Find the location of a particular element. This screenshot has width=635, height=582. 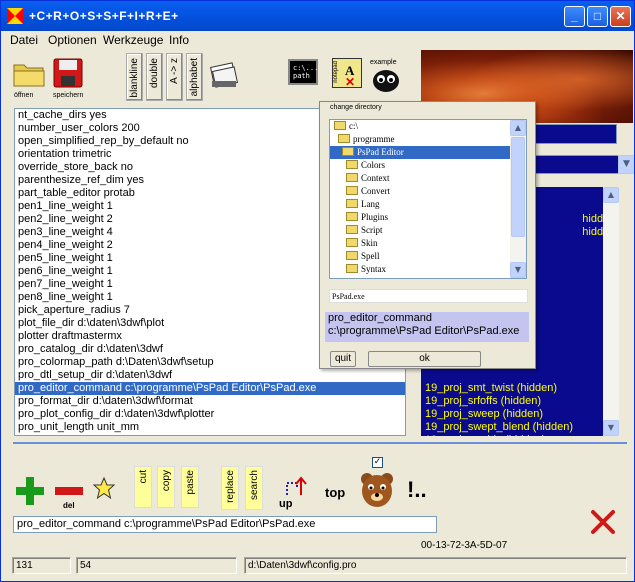

directory-item: Syntax is located at coordinates (421, 269).